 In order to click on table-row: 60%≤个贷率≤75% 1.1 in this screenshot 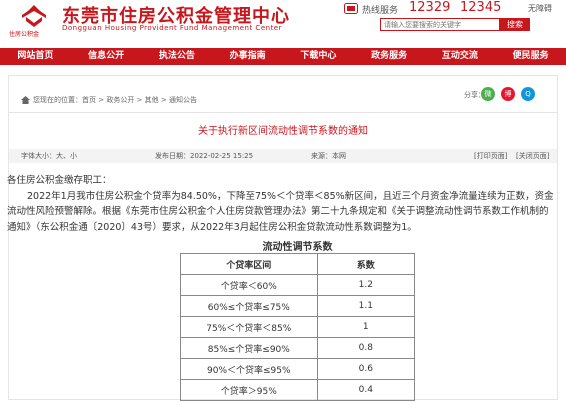, I will do `click(298, 306)`.